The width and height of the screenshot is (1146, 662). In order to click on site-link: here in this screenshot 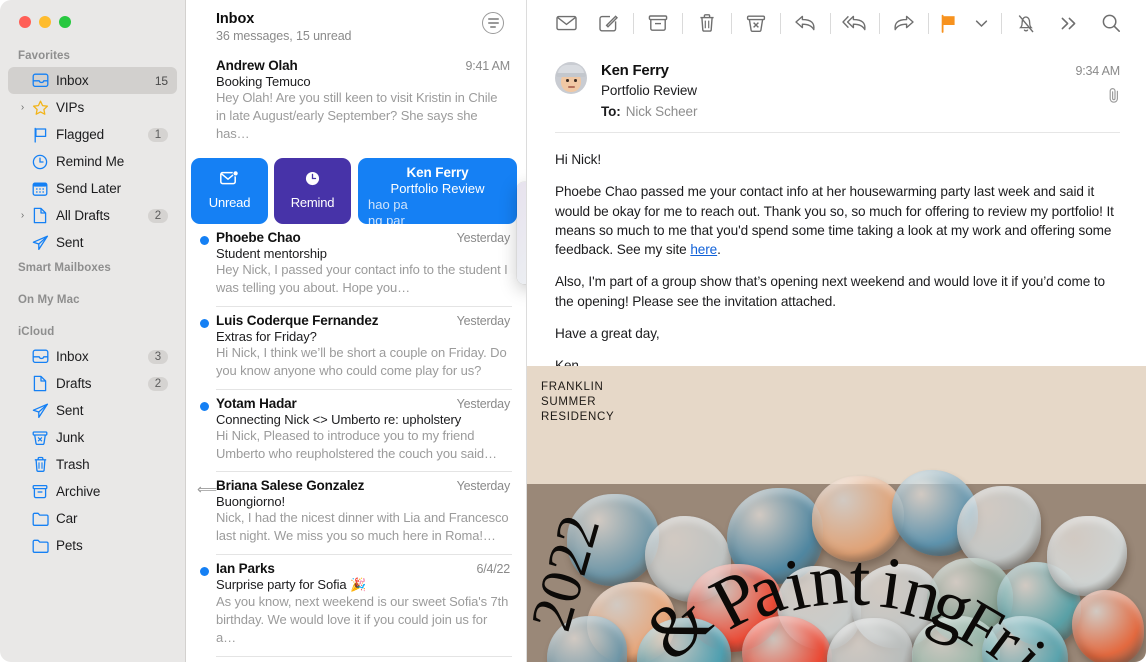, I will do `click(703, 249)`.